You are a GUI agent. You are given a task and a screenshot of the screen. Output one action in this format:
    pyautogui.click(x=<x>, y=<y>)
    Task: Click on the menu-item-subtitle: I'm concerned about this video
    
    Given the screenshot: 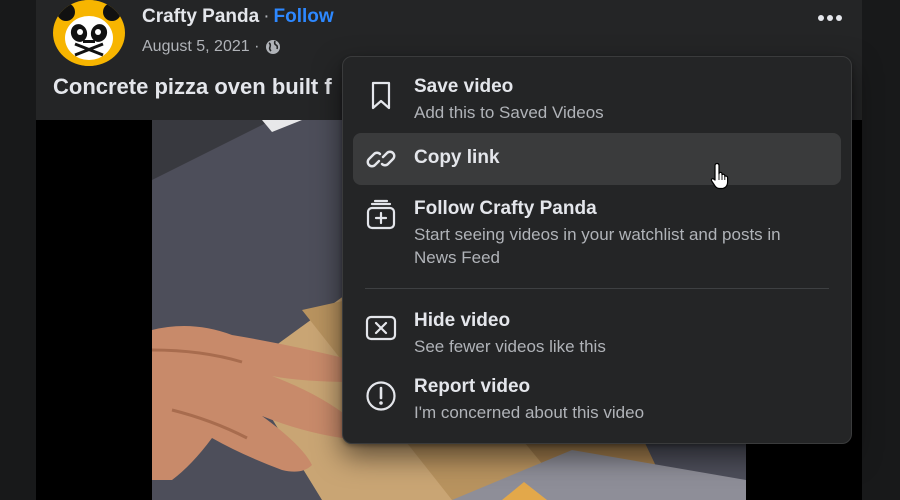 What is the action you would take?
    pyautogui.click(x=529, y=412)
    